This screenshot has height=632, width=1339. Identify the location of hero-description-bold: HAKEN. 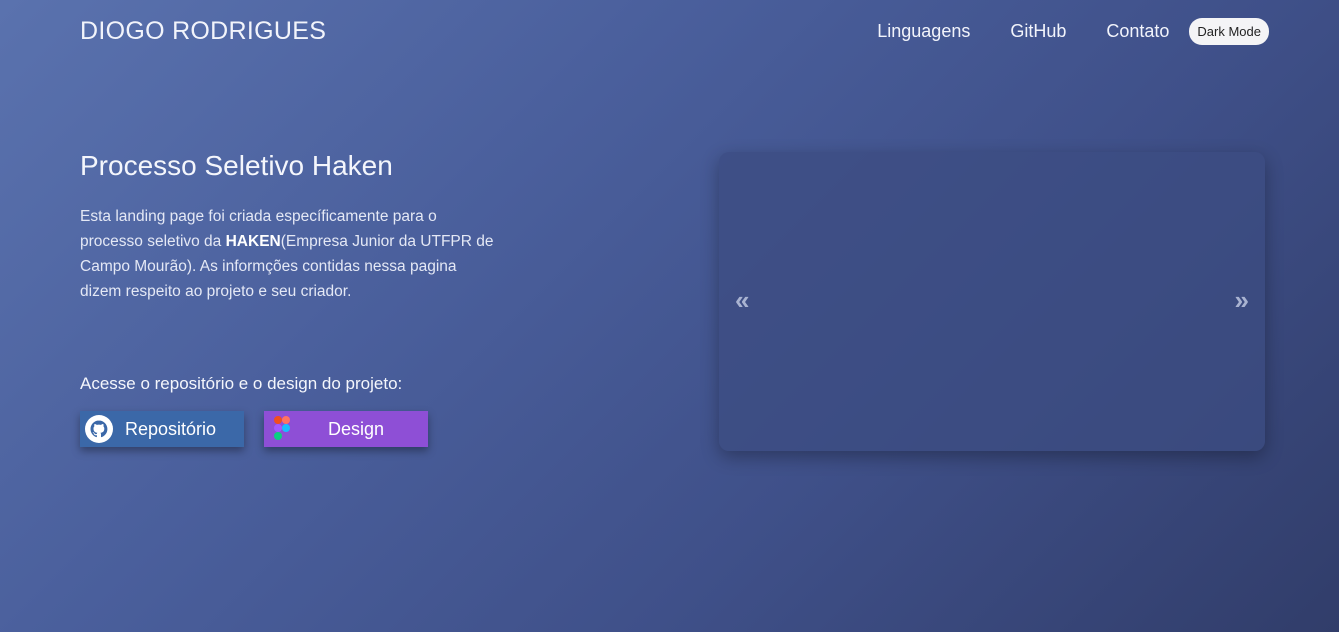
(253, 241).